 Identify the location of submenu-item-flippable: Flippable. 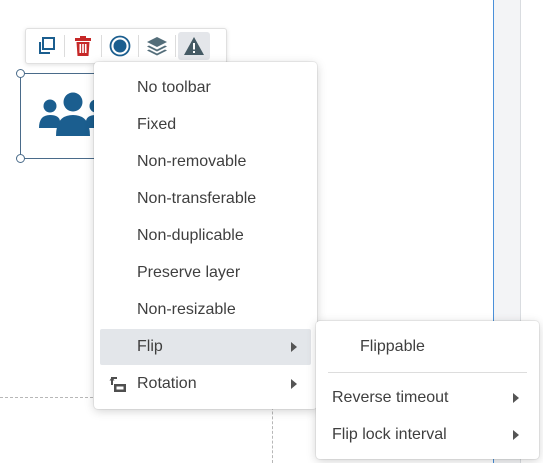
(427, 347).